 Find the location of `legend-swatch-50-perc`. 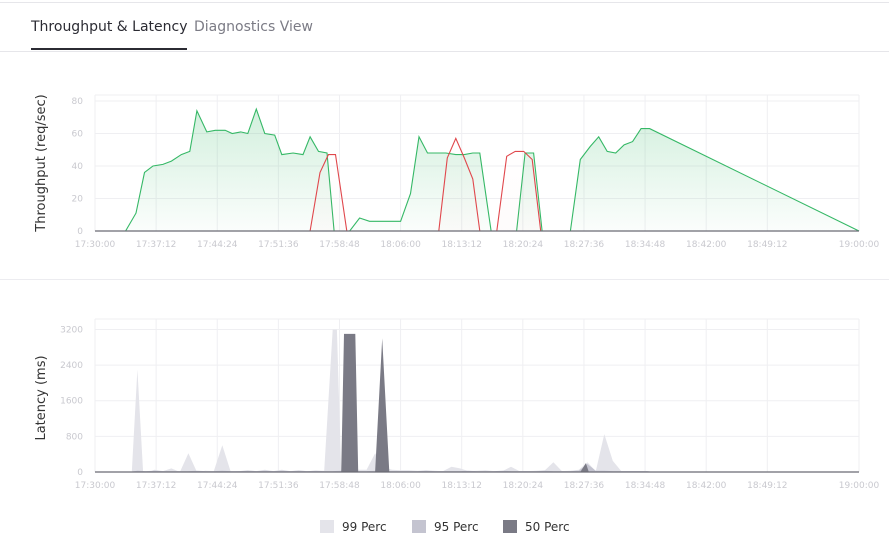

legend-swatch-50-perc is located at coordinates (510, 526).